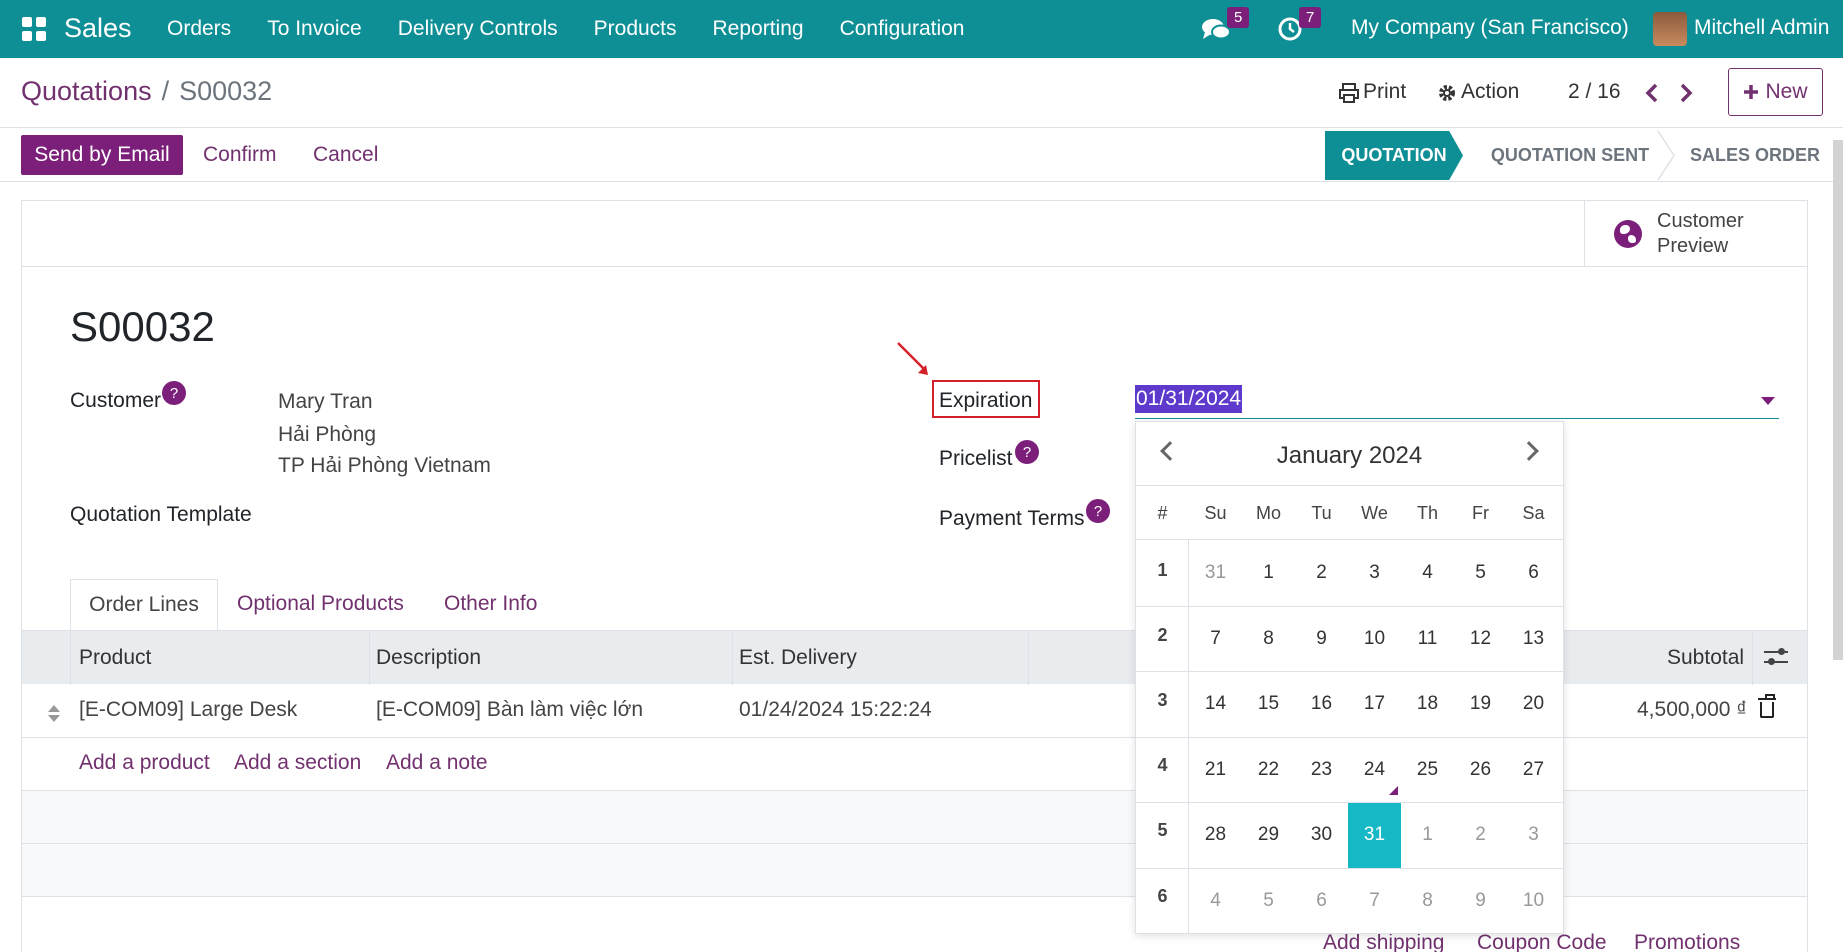 The image size is (1843, 952). Describe the element at coordinates (1761, 28) in the screenshot. I see `user-menu: Mitchell Admin` at that location.